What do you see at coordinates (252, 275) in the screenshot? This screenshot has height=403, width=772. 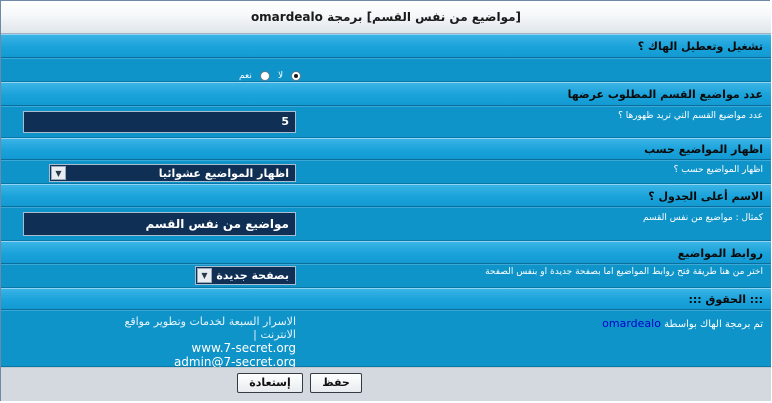 I see `links-select-value: بصفحة جديدة` at bounding box center [252, 275].